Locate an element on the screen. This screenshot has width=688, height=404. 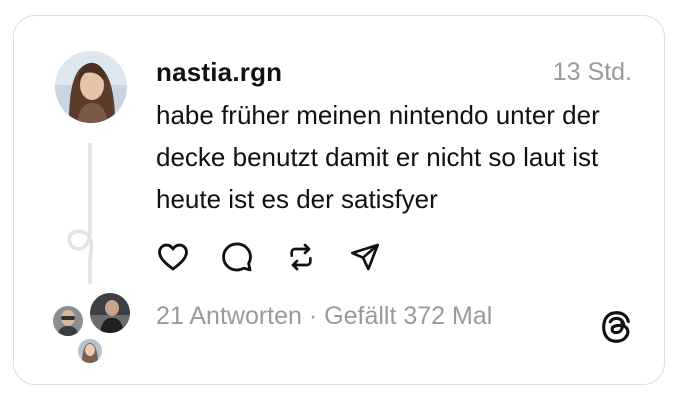
author-avatar is located at coordinates (91, 87).